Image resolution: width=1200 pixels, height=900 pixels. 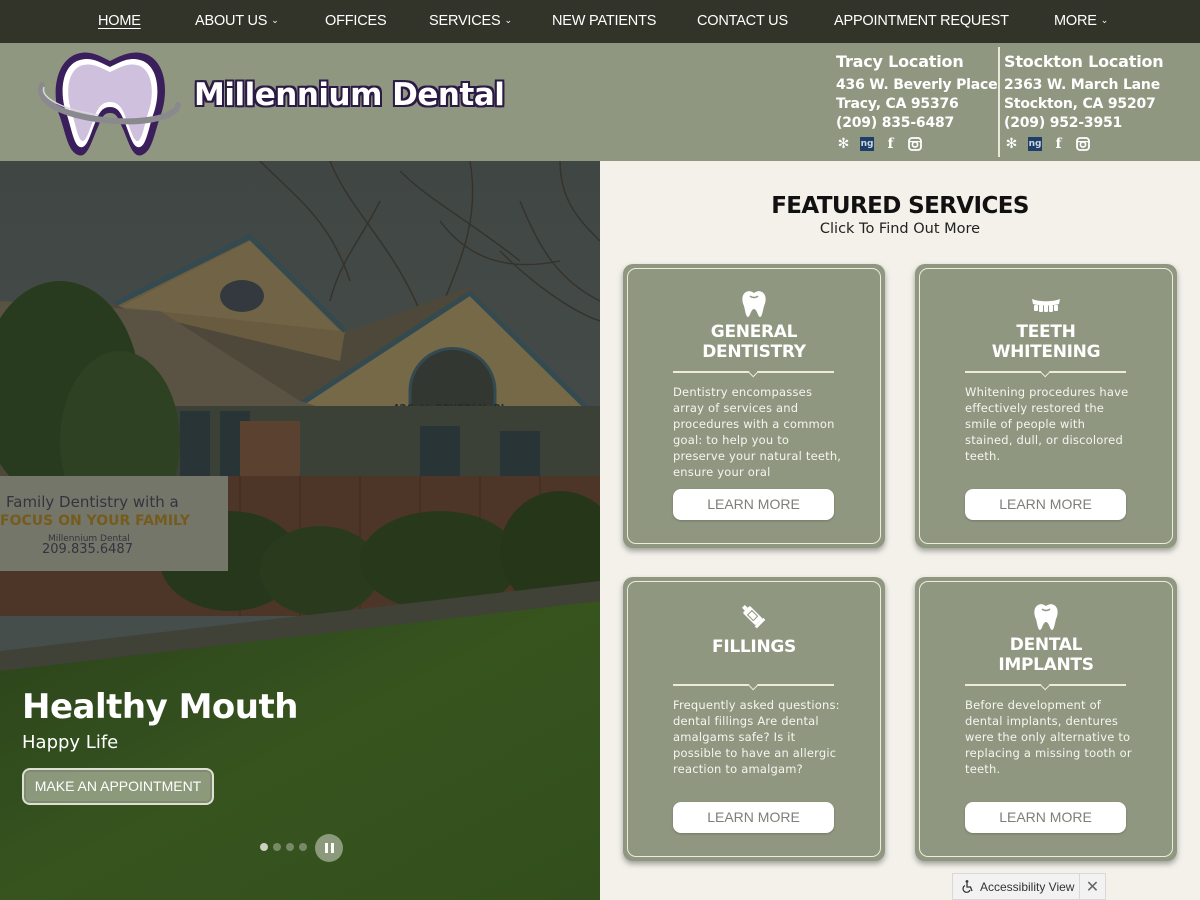 What do you see at coordinates (1082, 85) in the screenshot?
I see `location-address: 2363 W. March Lane` at bounding box center [1082, 85].